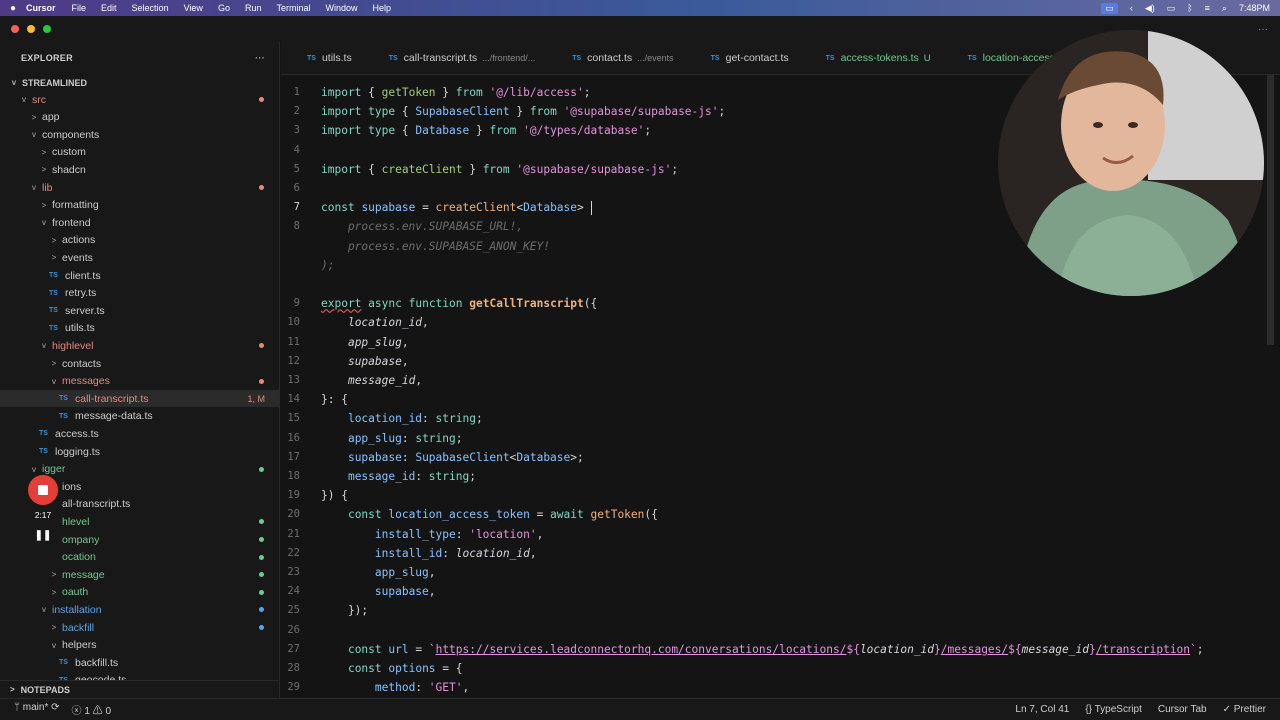 The height and width of the screenshot is (720, 1280). What do you see at coordinates (371, 380) in the screenshot?
I see `code-line: message_id,` at bounding box center [371, 380].